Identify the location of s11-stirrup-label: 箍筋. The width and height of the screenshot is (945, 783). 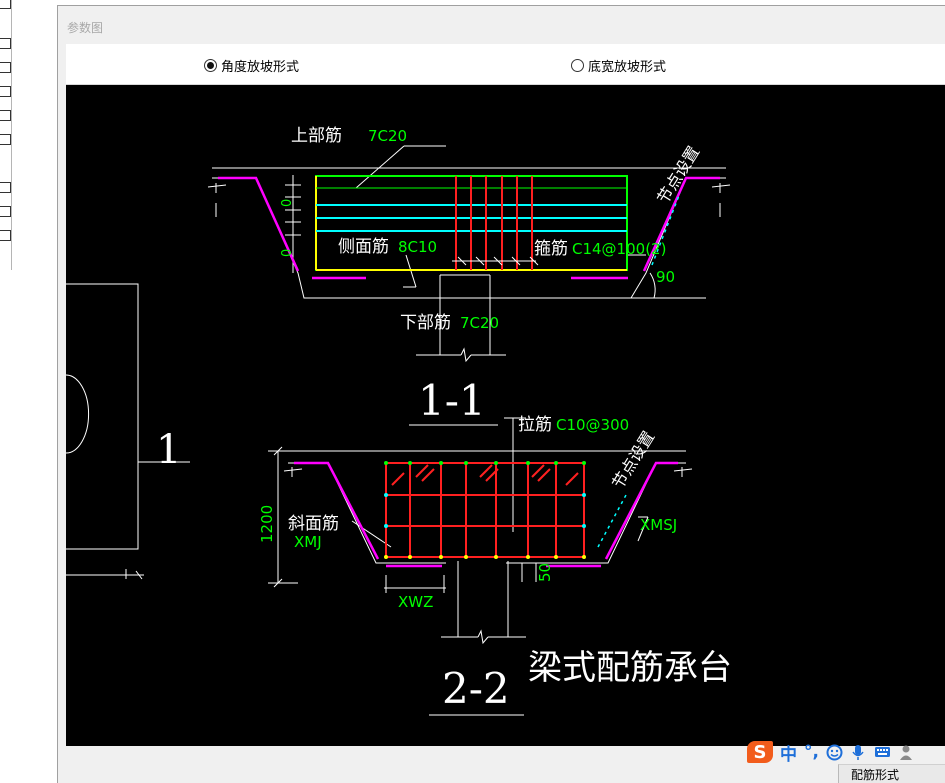
(551, 249).